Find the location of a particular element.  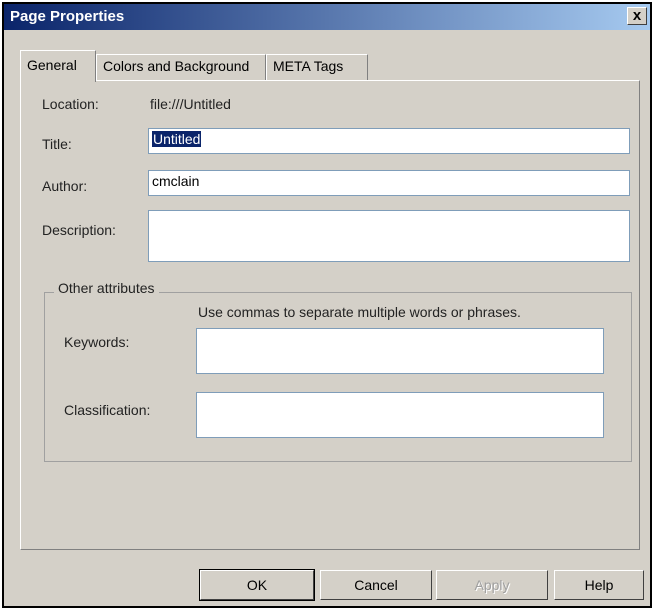

help-button: Help is located at coordinates (599, 585).